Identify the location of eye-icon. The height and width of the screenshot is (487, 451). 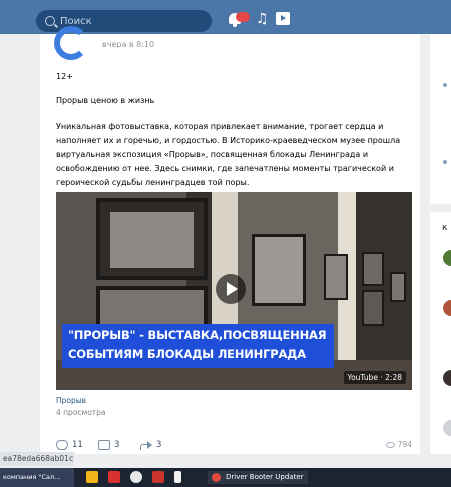
(390, 444).